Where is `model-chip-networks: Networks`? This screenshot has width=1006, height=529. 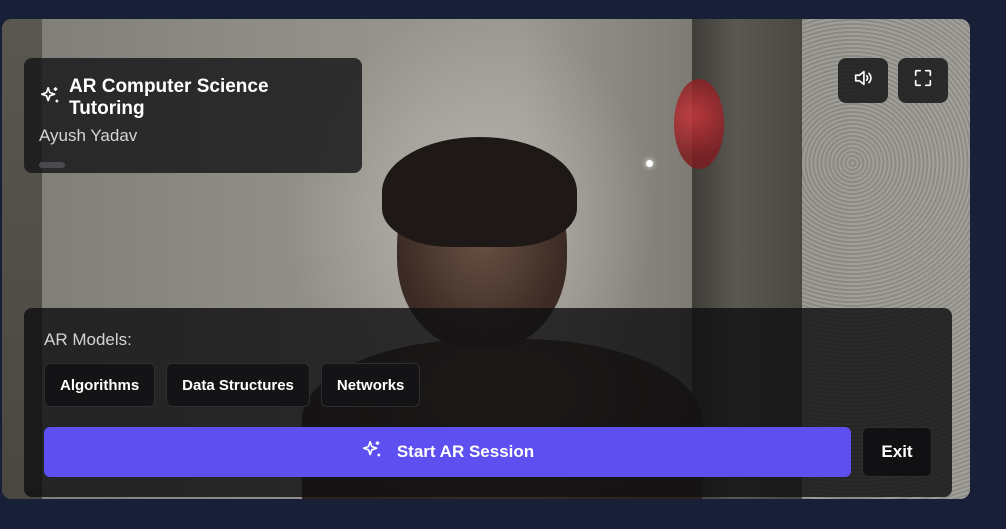
model-chip-networks: Networks is located at coordinates (370, 385).